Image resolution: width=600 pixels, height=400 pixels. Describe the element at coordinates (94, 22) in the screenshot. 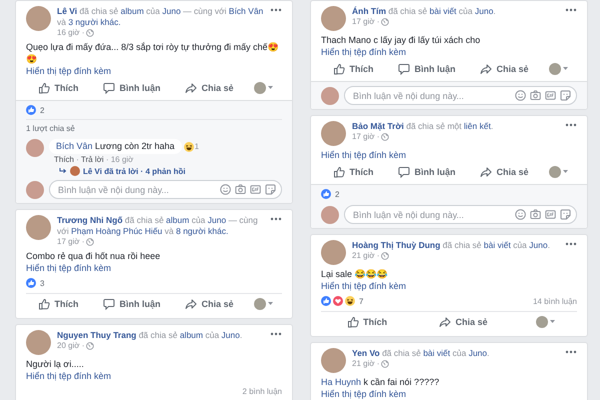

I see `text-link: 3 người khác.` at that location.